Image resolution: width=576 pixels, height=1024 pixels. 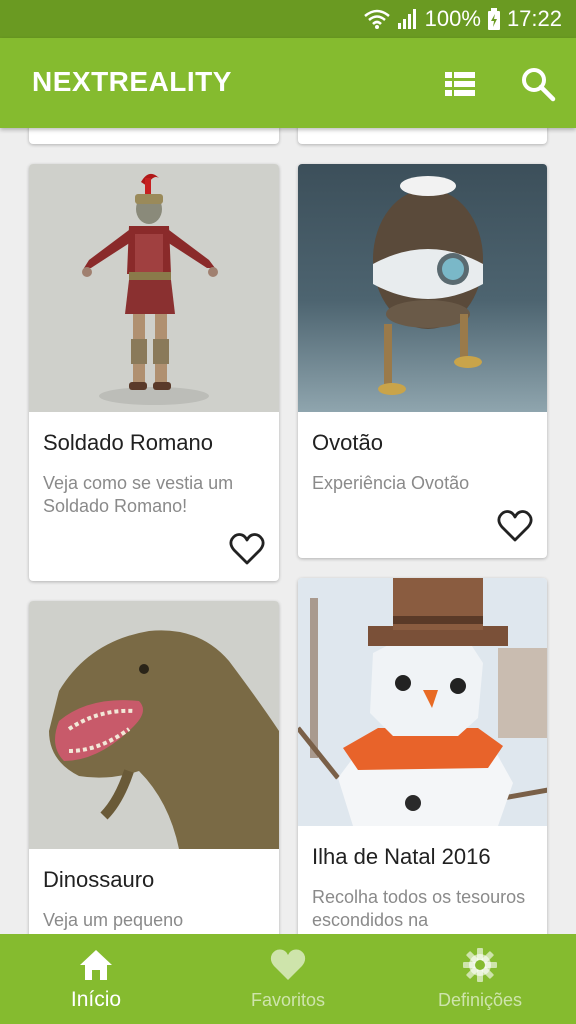 I want to click on nav-label: Favoritos, so click(x=288, y=1000).